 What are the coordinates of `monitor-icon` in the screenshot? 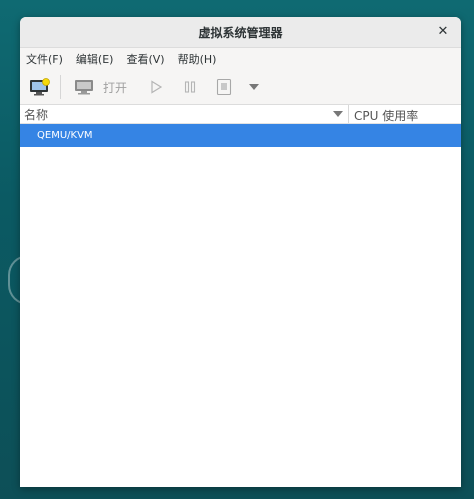 It's located at (84, 87).